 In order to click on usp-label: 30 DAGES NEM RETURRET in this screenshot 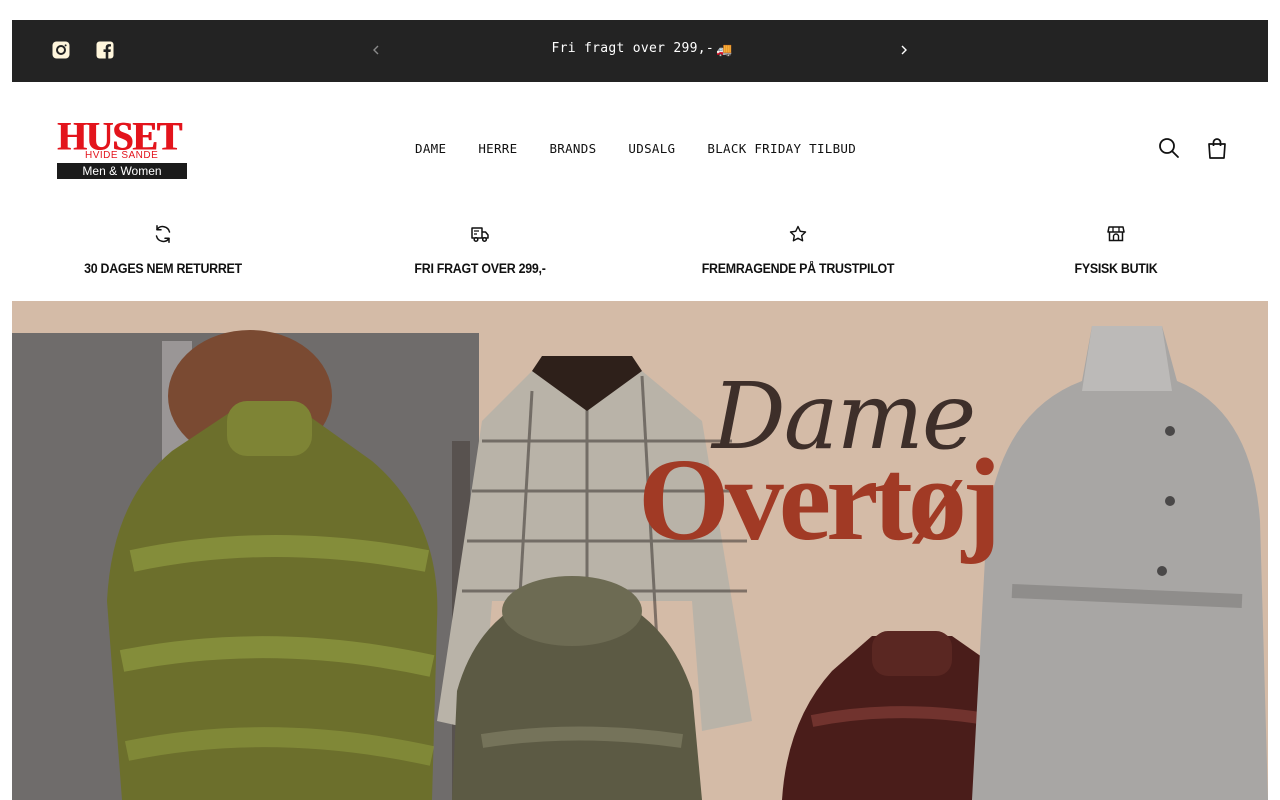, I will do `click(163, 268)`.